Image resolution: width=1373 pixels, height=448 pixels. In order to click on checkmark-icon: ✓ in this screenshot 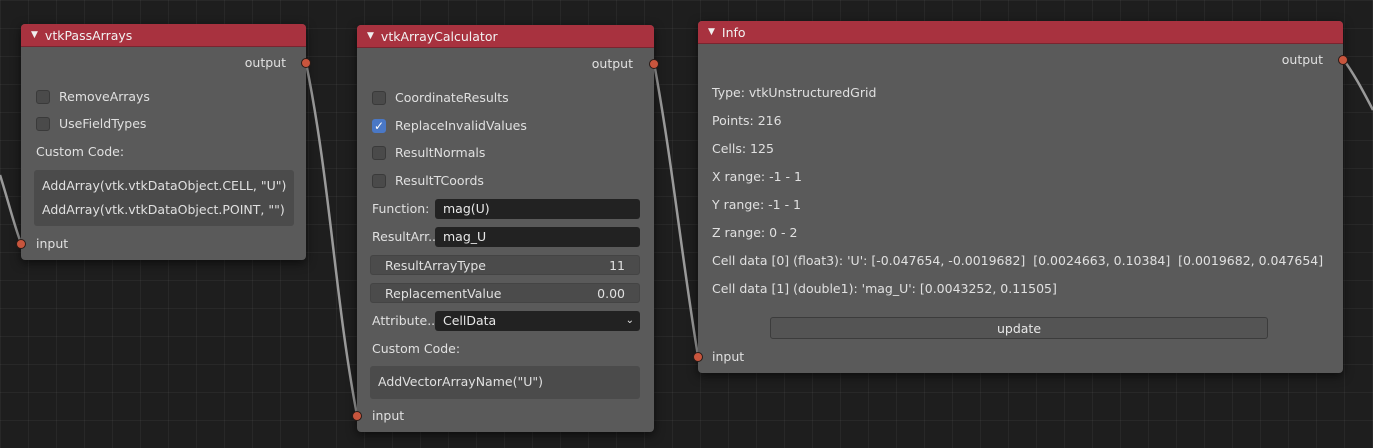, I will do `click(379, 125)`.